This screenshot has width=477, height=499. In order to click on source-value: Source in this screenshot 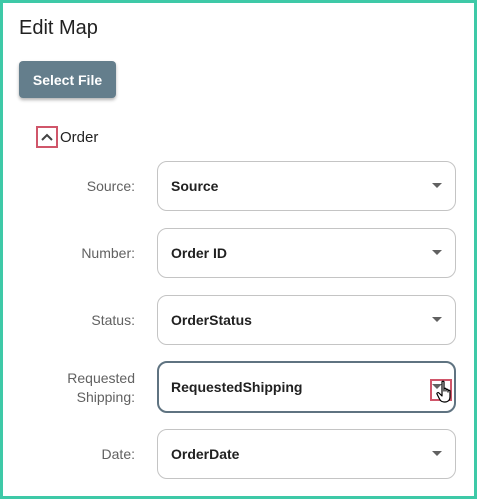, I will do `click(195, 186)`.